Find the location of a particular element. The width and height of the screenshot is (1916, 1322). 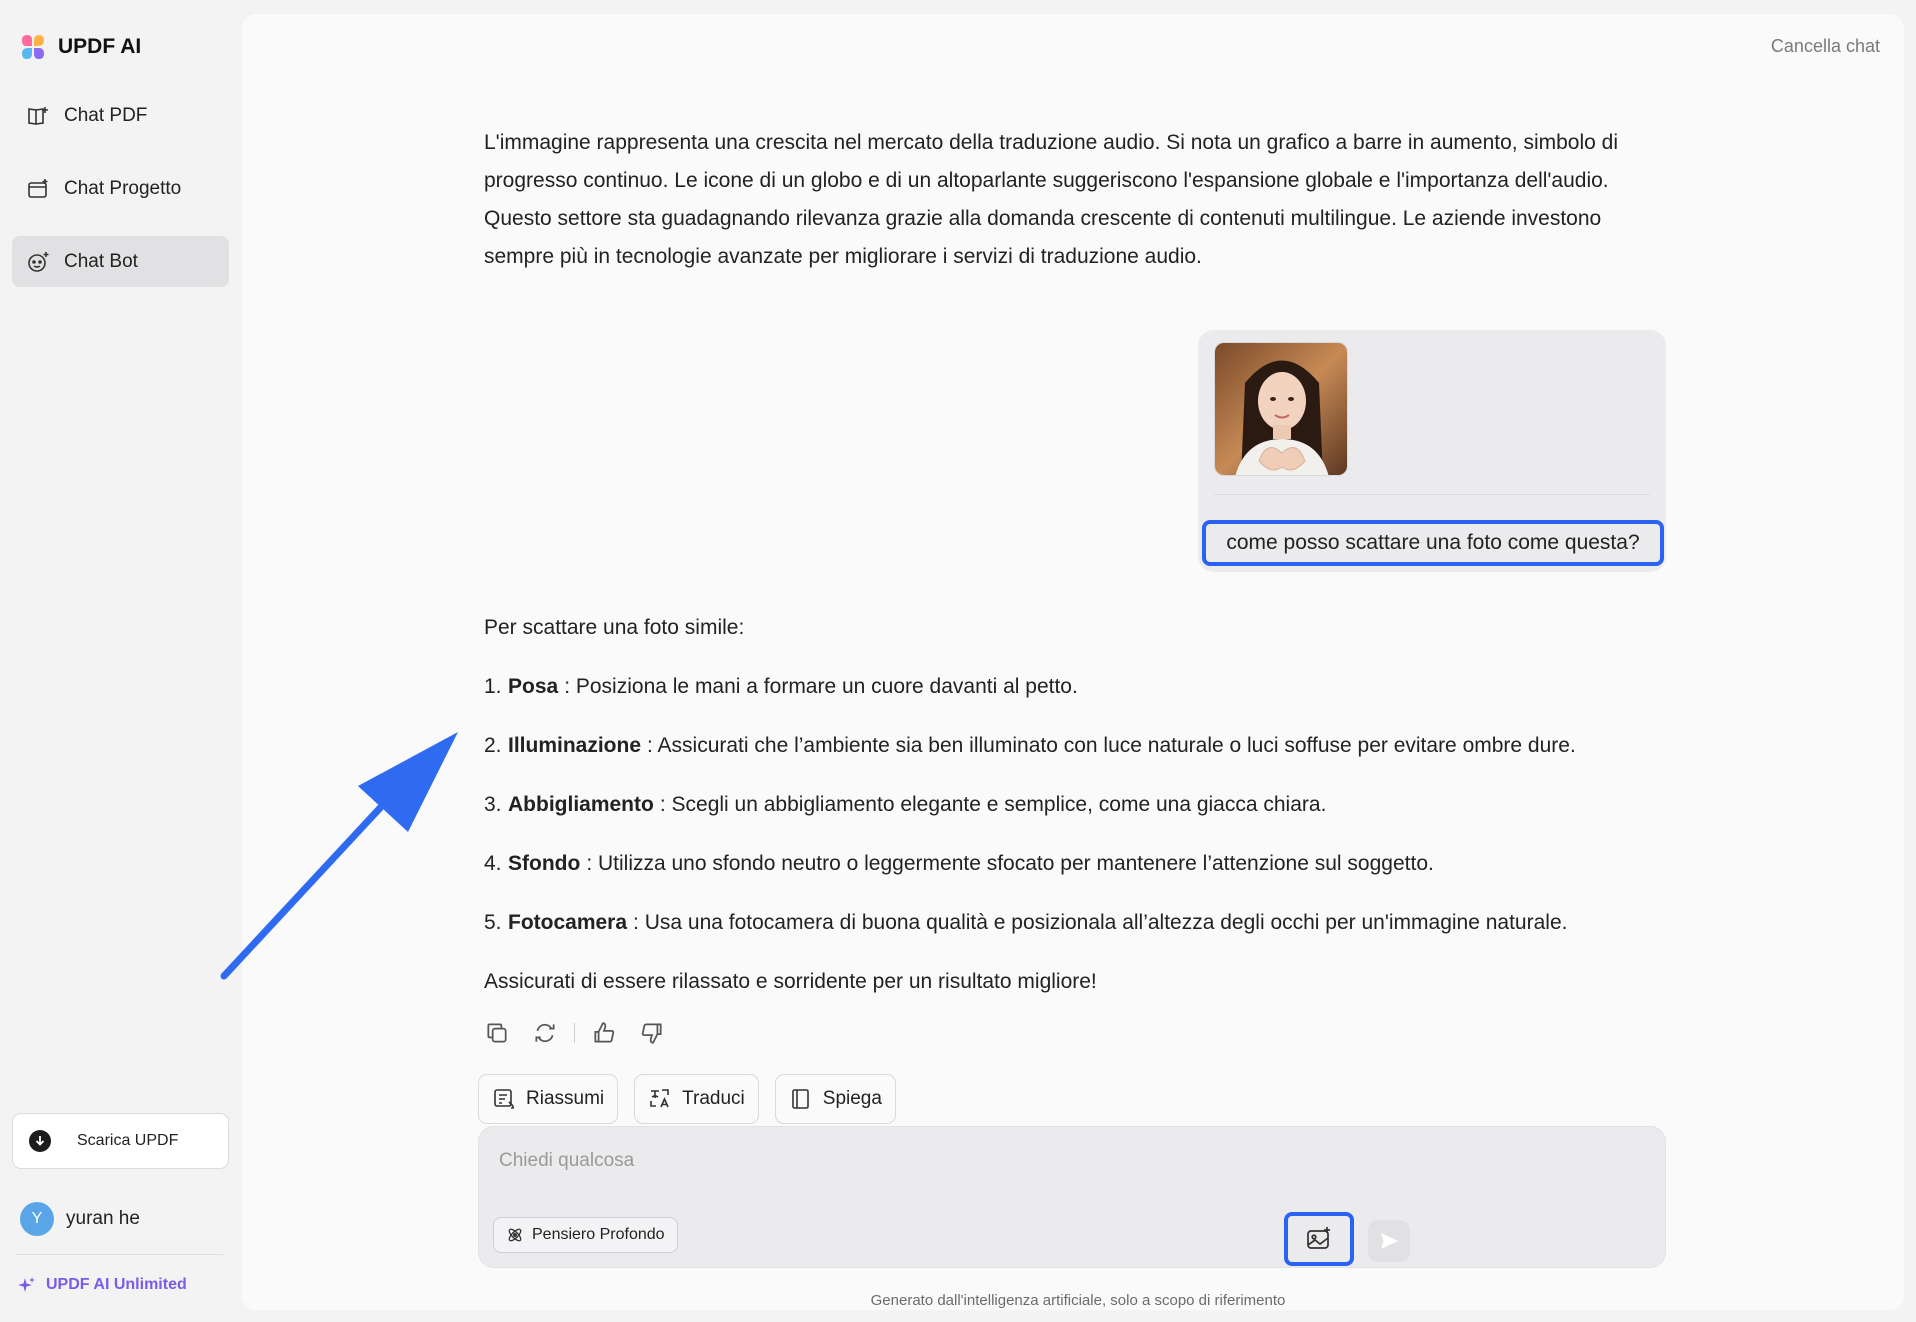

portrait-image is located at coordinates (1281, 409).